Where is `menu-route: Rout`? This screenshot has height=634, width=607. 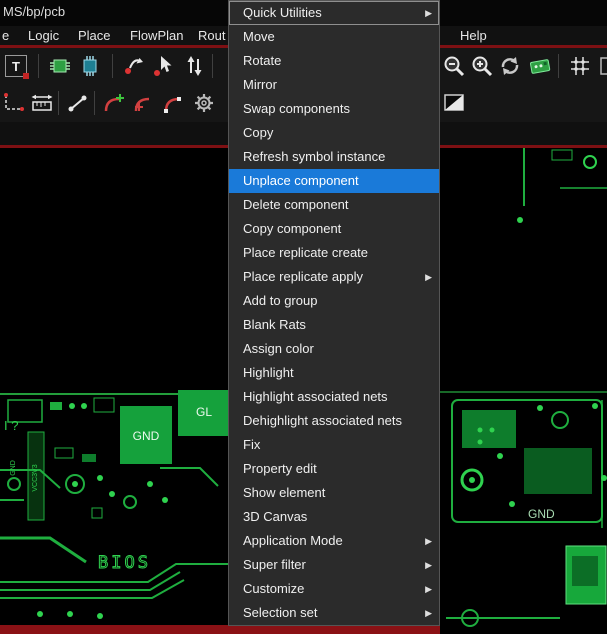 menu-route: Rout is located at coordinates (211, 35).